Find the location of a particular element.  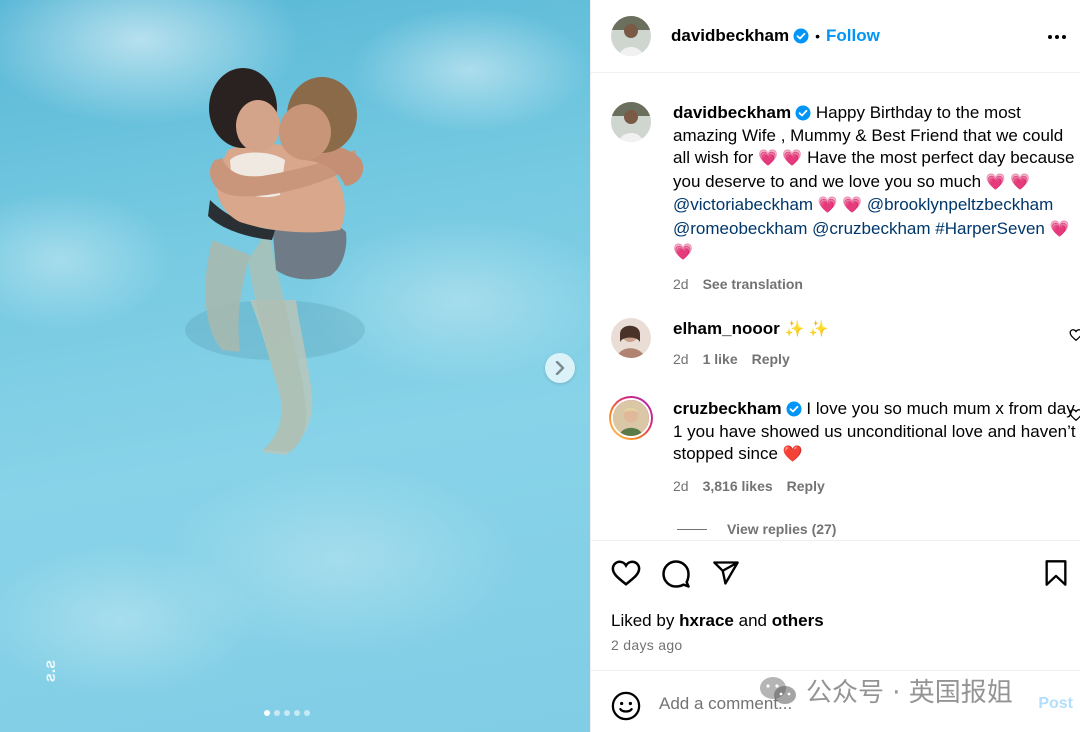

share-paper-plane-icon is located at coordinates (726, 573).